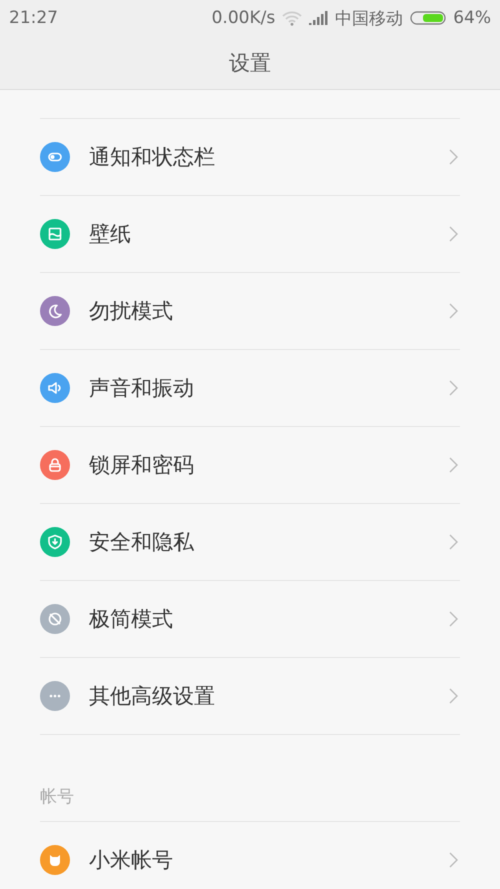 The width and height of the screenshot is (500, 889). What do you see at coordinates (250, 310) in the screenshot?
I see `settings-row: 勿扰模式` at bounding box center [250, 310].